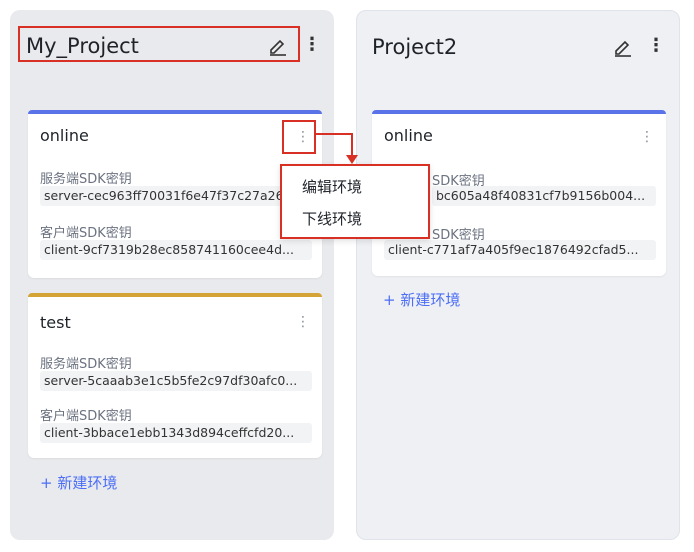  Describe the element at coordinates (415, 47) in the screenshot. I see `project-title: Project2` at that location.